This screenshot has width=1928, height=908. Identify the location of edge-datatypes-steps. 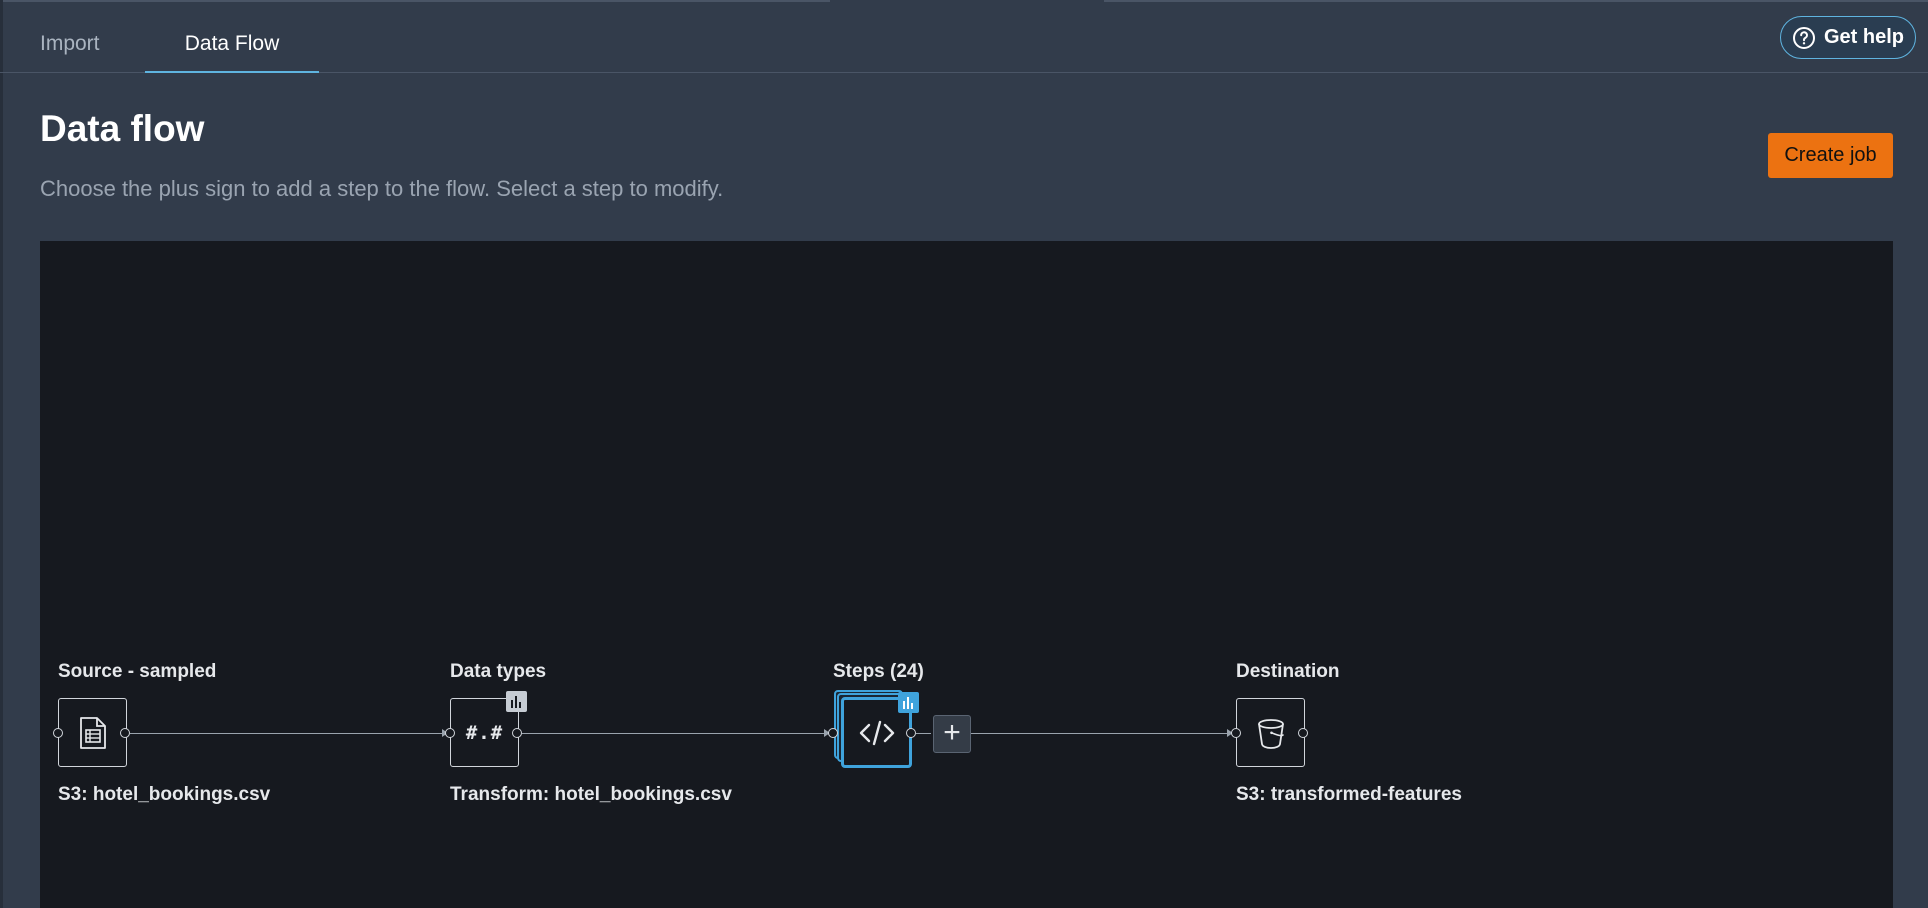
(694, 733).